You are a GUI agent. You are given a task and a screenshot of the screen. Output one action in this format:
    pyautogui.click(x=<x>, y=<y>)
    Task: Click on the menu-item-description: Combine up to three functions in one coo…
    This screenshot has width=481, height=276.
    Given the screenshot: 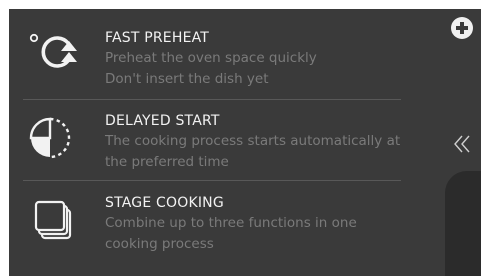 What is the action you would take?
    pyautogui.click(x=255, y=234)
    